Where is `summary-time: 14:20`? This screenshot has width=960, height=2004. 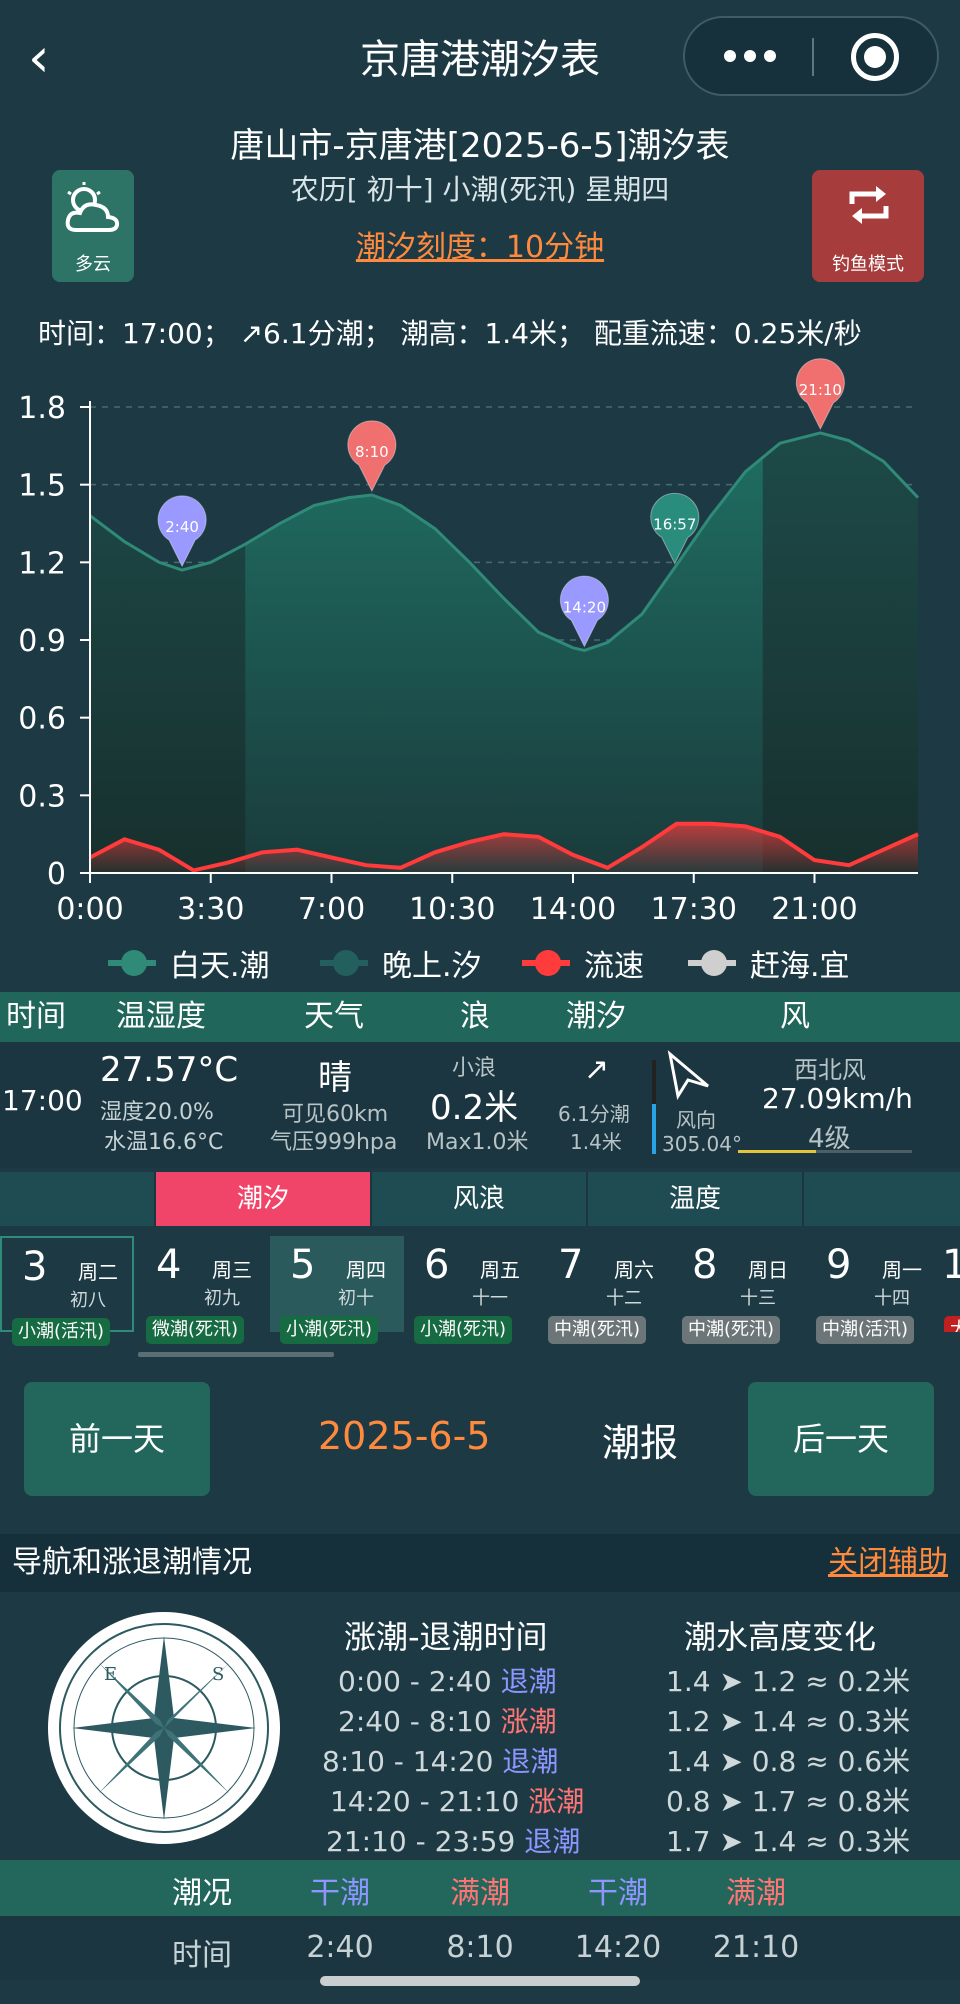 summary-time: 14:20 is located at coordinates (618, 1947).